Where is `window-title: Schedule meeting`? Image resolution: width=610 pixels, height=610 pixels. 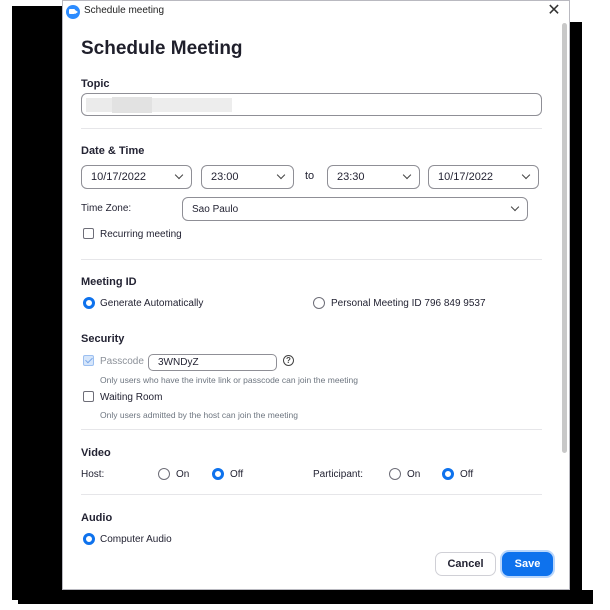 window-title: Schedule meeting is located at coordinates (124, 10).